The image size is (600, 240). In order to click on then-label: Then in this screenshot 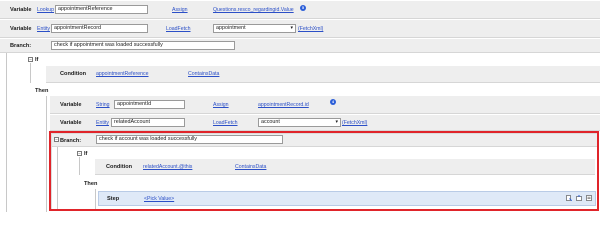, I will do `click(42, 91)`.